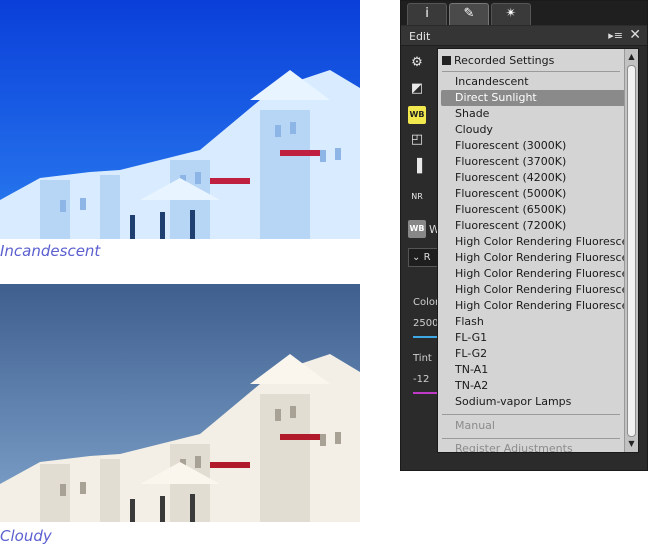 Image resolution: width=648 pixels, height=546 pixels. What do you see at coordinates (631, 57) in the screenshot?
I see `scroll-up-icon: ▲` at bounding box center [631, 57].